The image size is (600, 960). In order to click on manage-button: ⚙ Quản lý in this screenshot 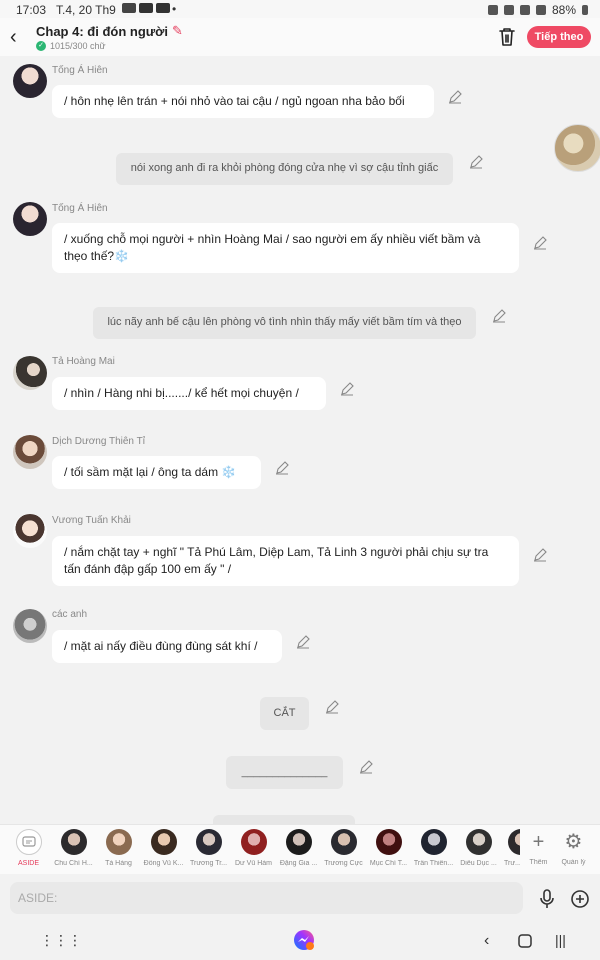, I will do `click(573, 847)`.